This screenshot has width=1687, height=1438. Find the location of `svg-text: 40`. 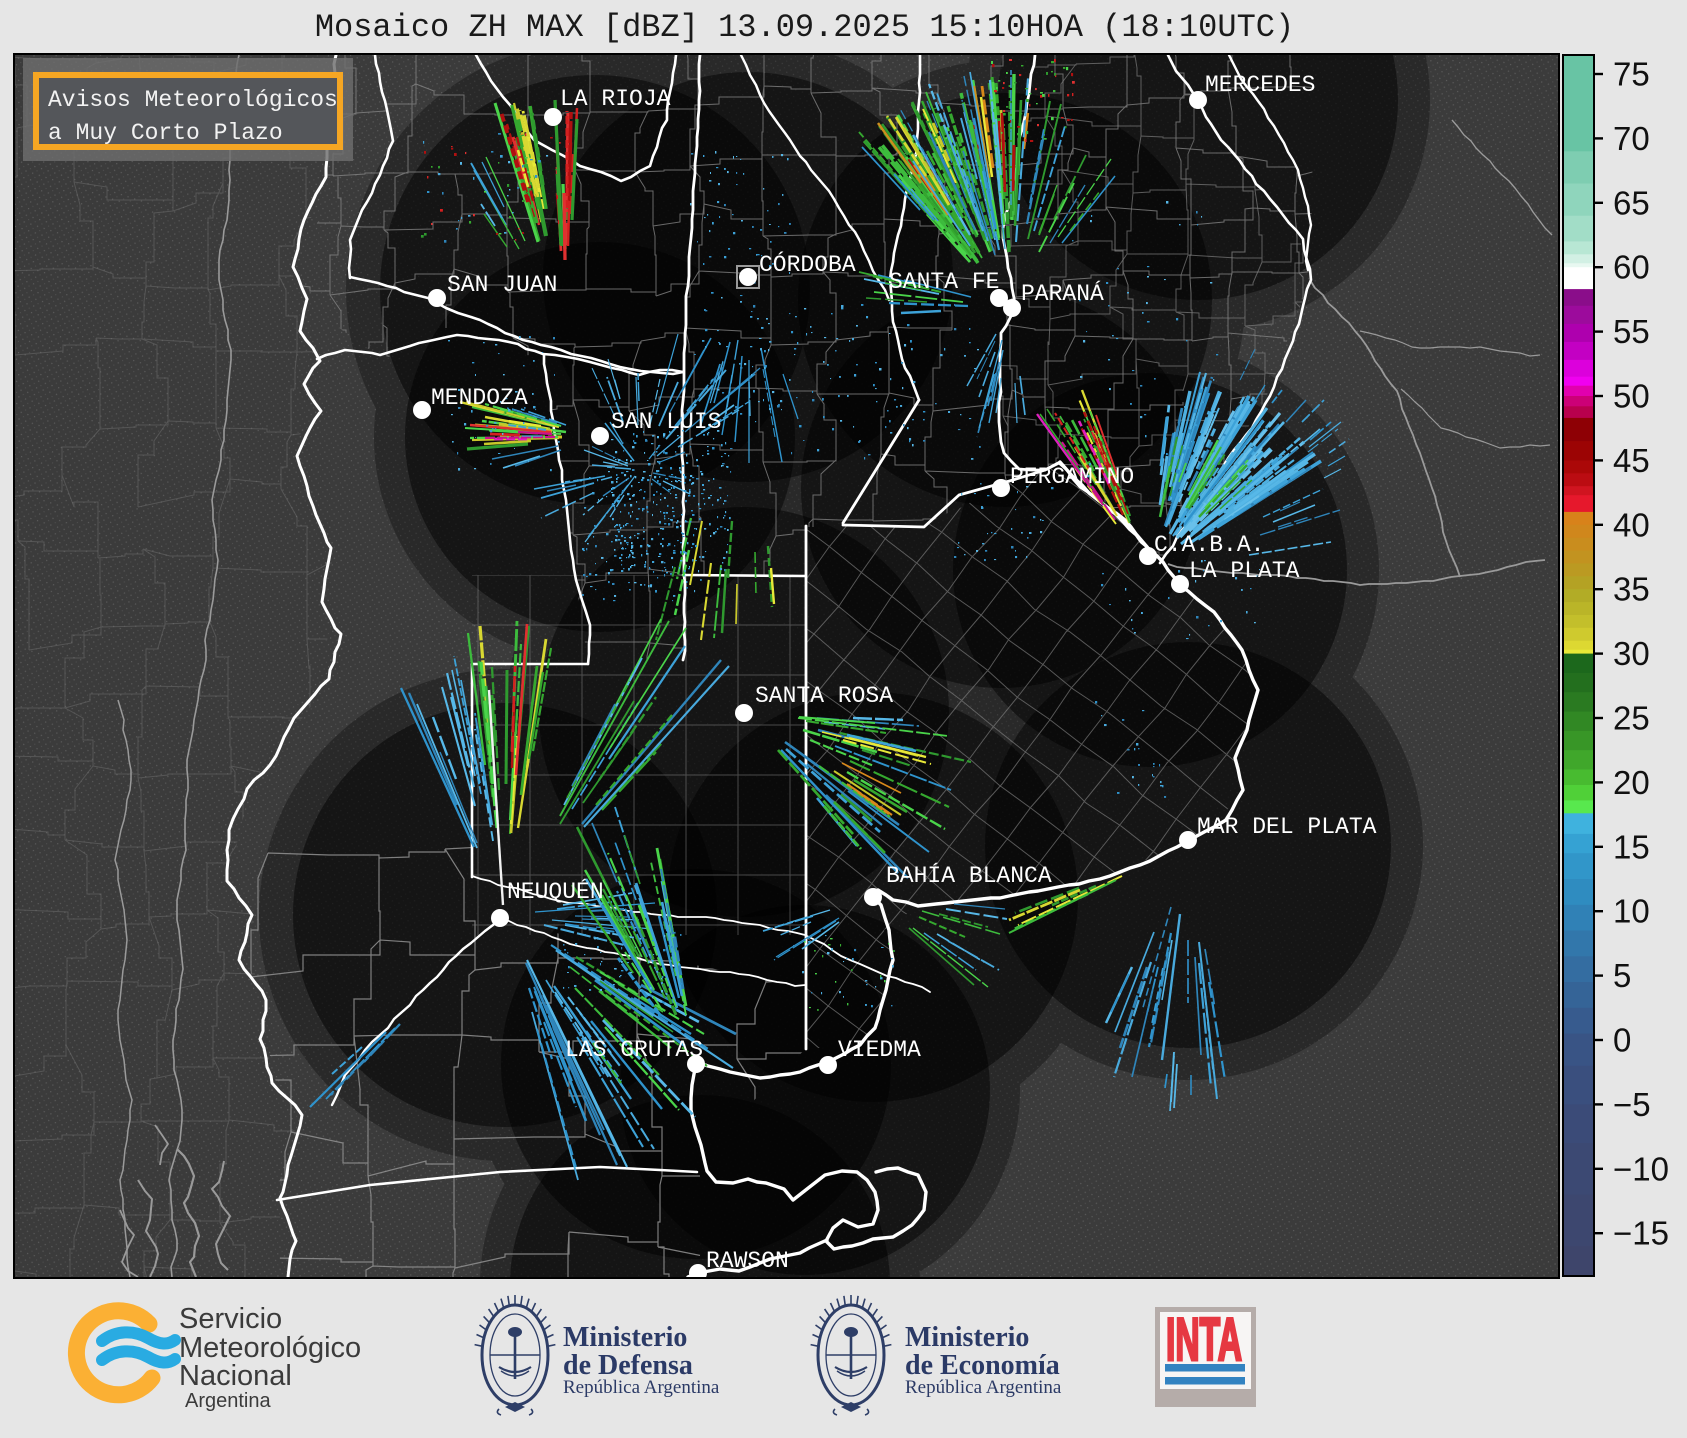

svg-text: 40 is located at coordinates (1631, 524).